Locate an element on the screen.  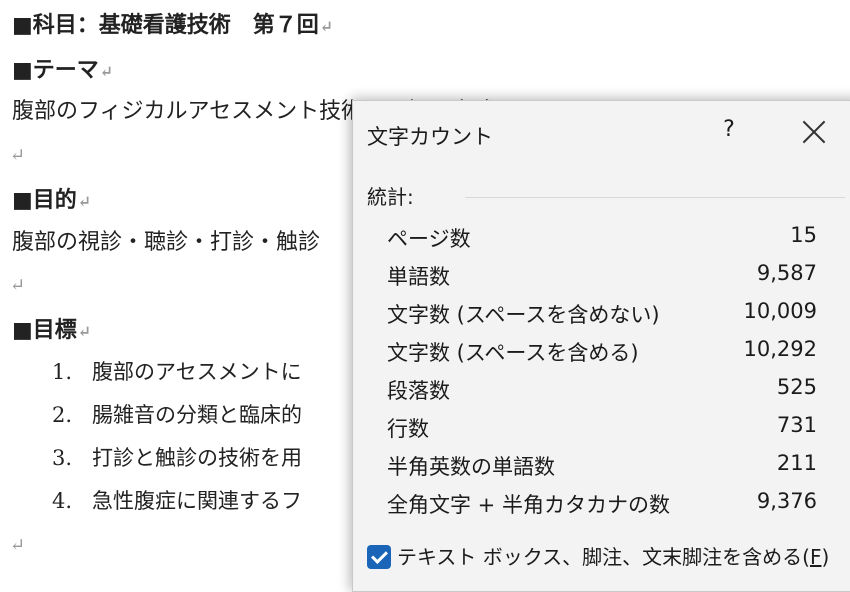
goal-item: 1. 腹部のアセスメントに is located at coordinates (177, 372).